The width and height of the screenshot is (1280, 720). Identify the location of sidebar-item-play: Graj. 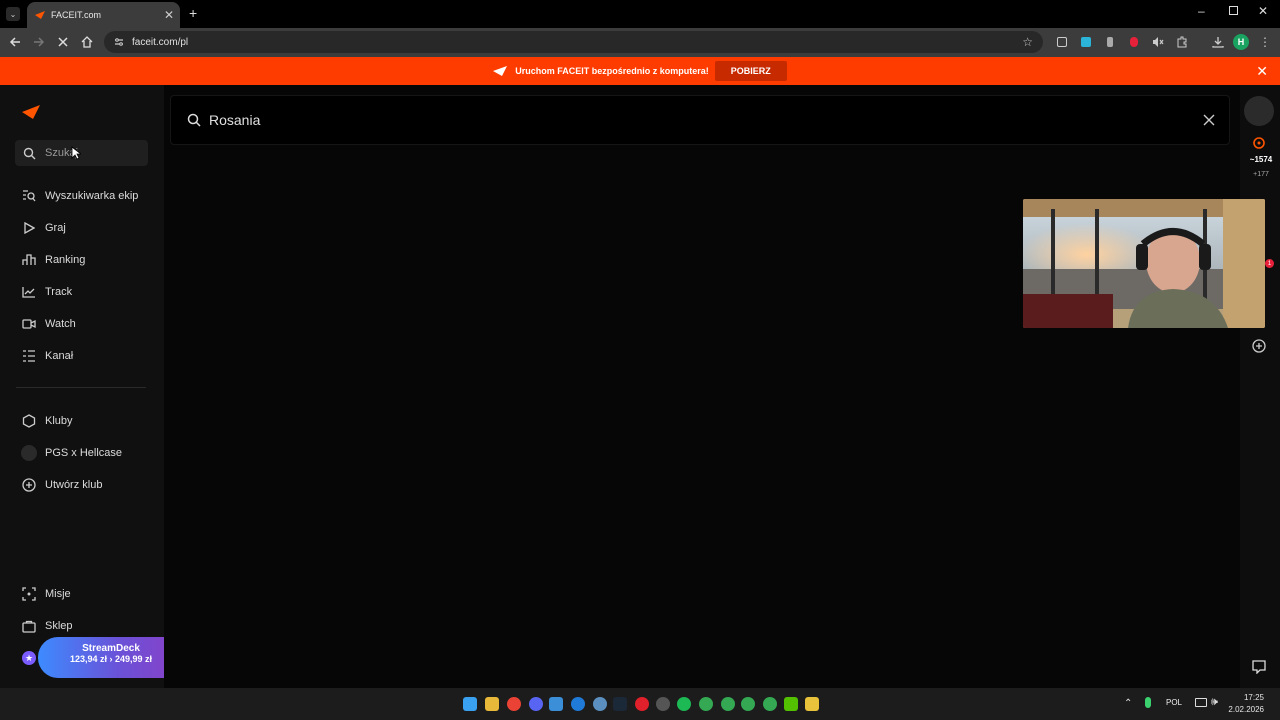
(43, 228).